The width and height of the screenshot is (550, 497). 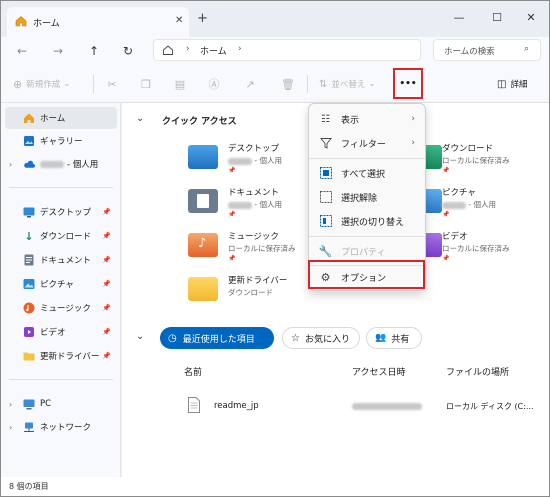 I want to click on tab-home: ホーム ✕, so click(x=98, y=22).